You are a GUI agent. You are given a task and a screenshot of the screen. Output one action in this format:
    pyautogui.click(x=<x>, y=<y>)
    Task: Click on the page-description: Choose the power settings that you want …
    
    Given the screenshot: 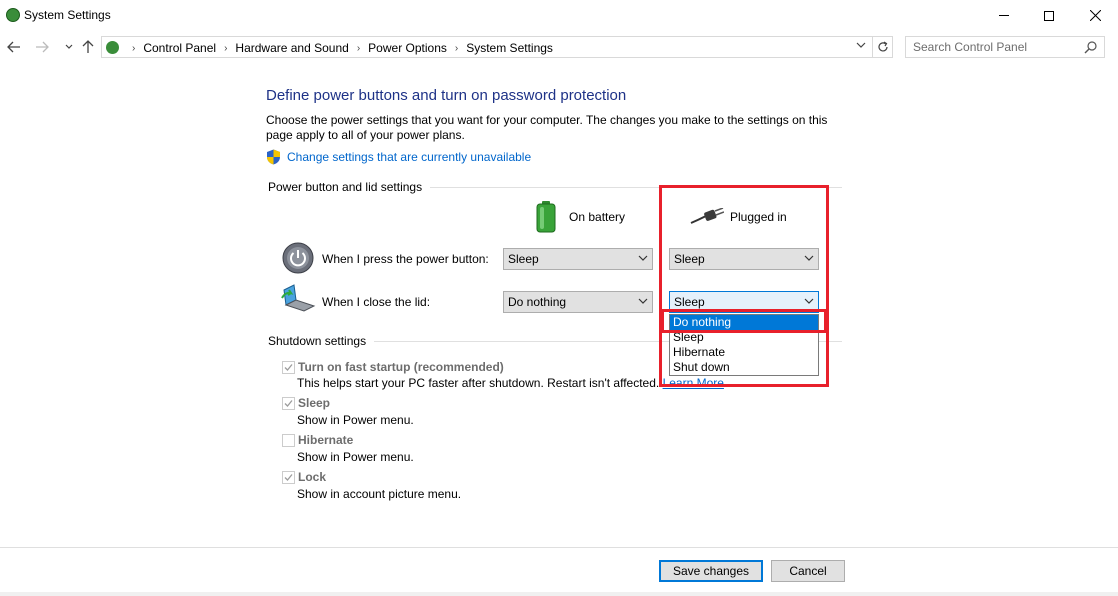 What is the action you would take?
    pyautogui.click(x=547, y=127)
    